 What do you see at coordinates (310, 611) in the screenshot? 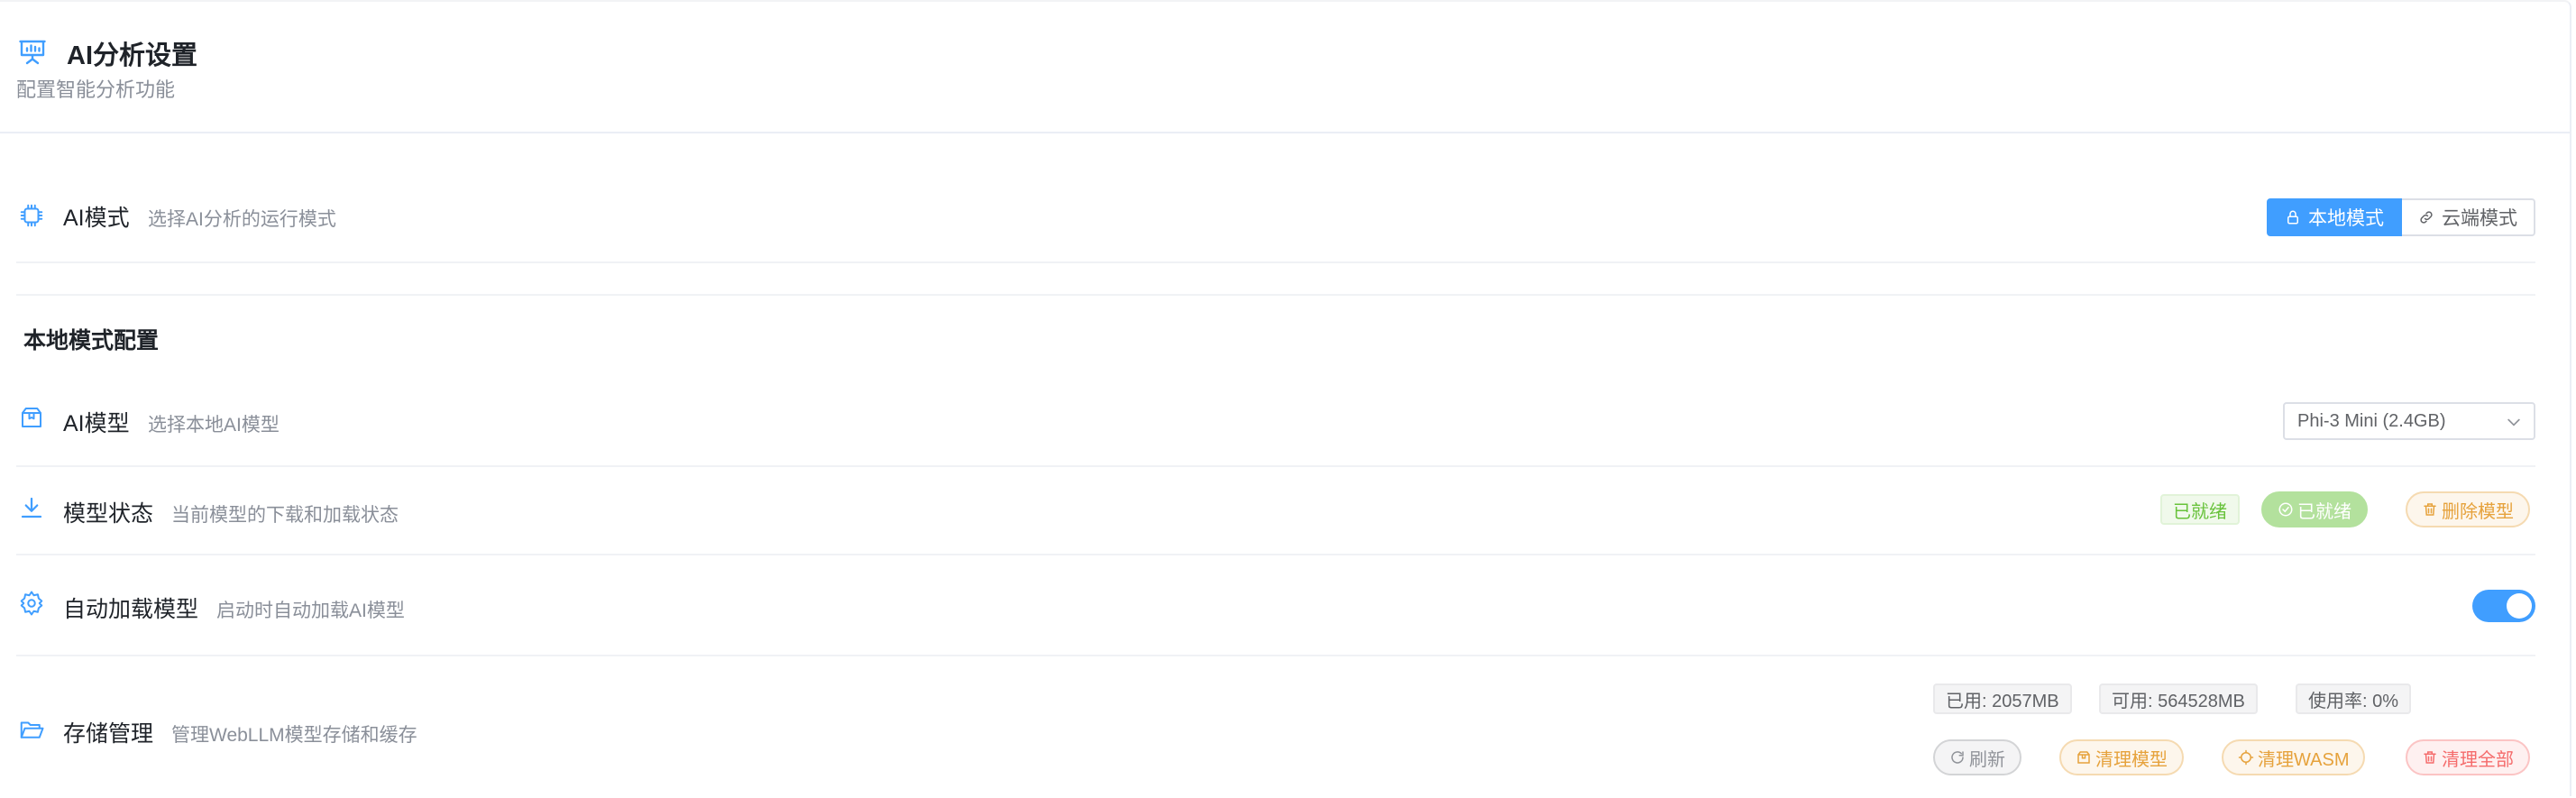
I see `auto-load-desc: 启动时自动加载AI模型` at bounding box center [310, 611].